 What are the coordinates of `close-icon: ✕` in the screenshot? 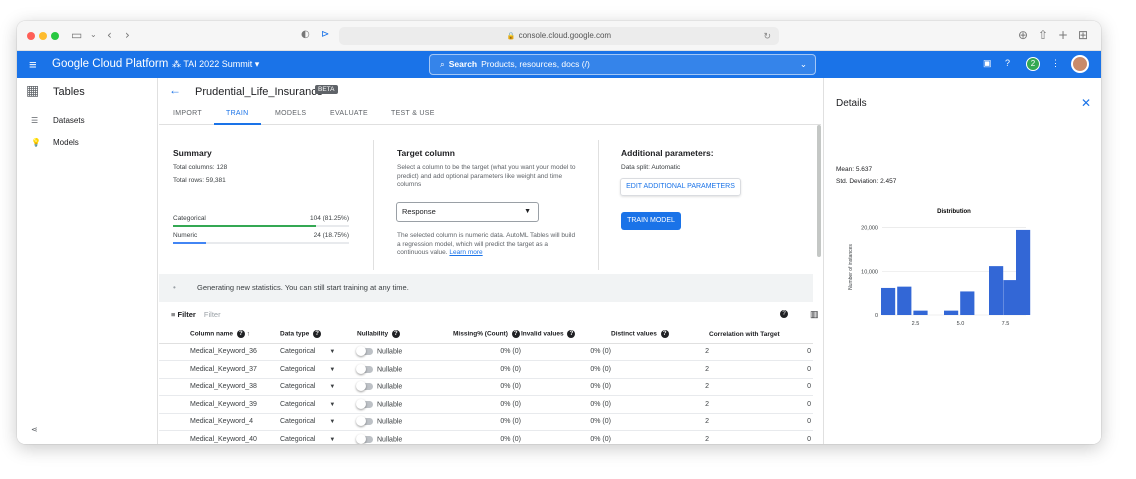 It's located at (1086, 103).